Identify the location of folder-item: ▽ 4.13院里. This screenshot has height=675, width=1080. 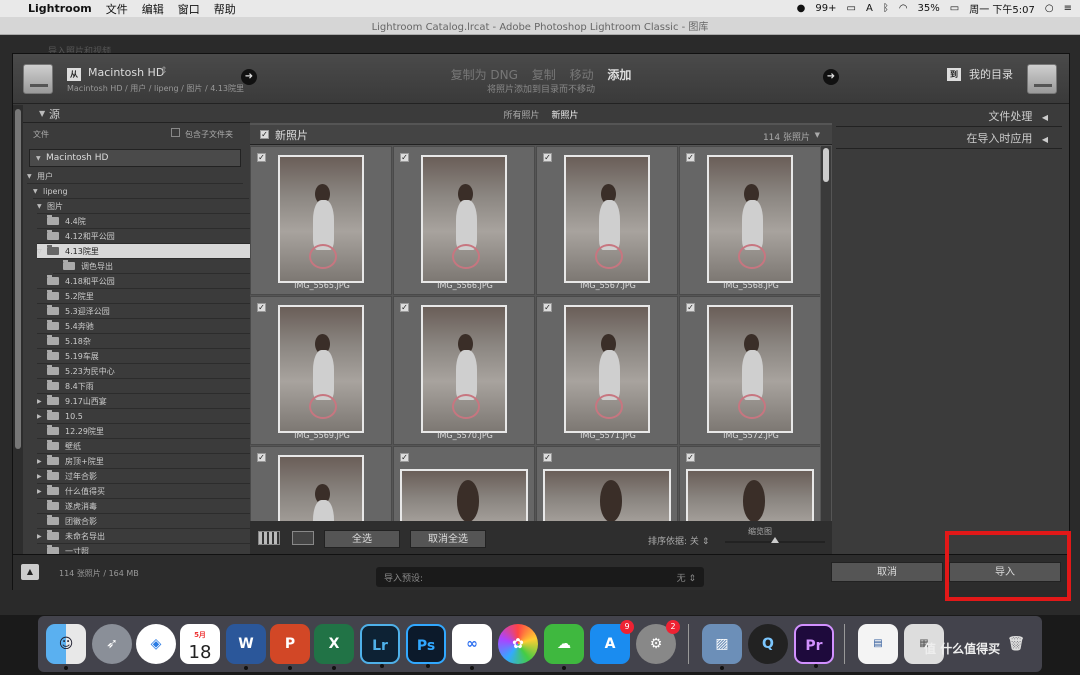
(143, 251).